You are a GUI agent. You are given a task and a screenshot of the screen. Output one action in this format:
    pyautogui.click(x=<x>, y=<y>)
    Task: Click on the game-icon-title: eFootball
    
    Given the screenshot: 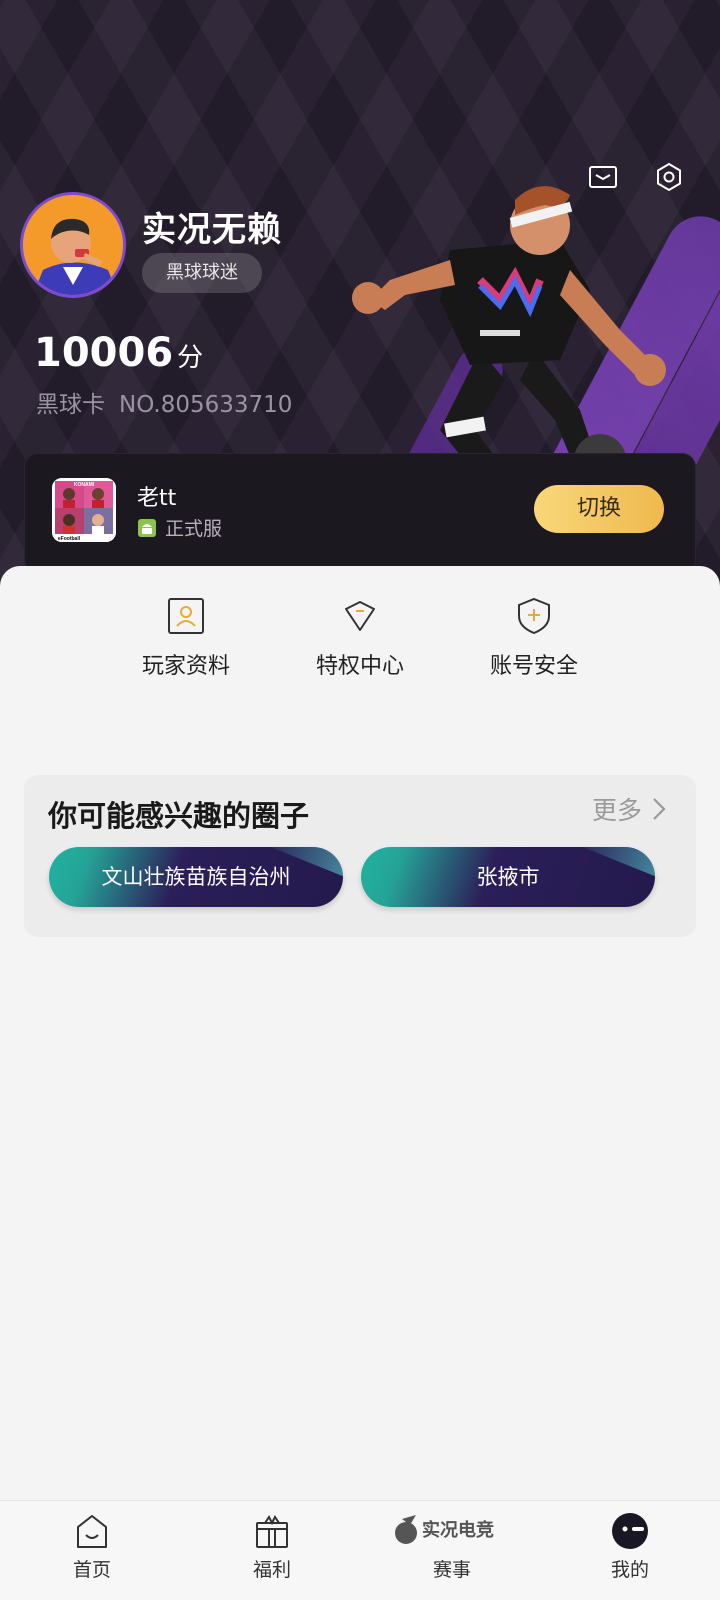 What is the action you would take?
    pyautogui.click(x=69, y=539)
    